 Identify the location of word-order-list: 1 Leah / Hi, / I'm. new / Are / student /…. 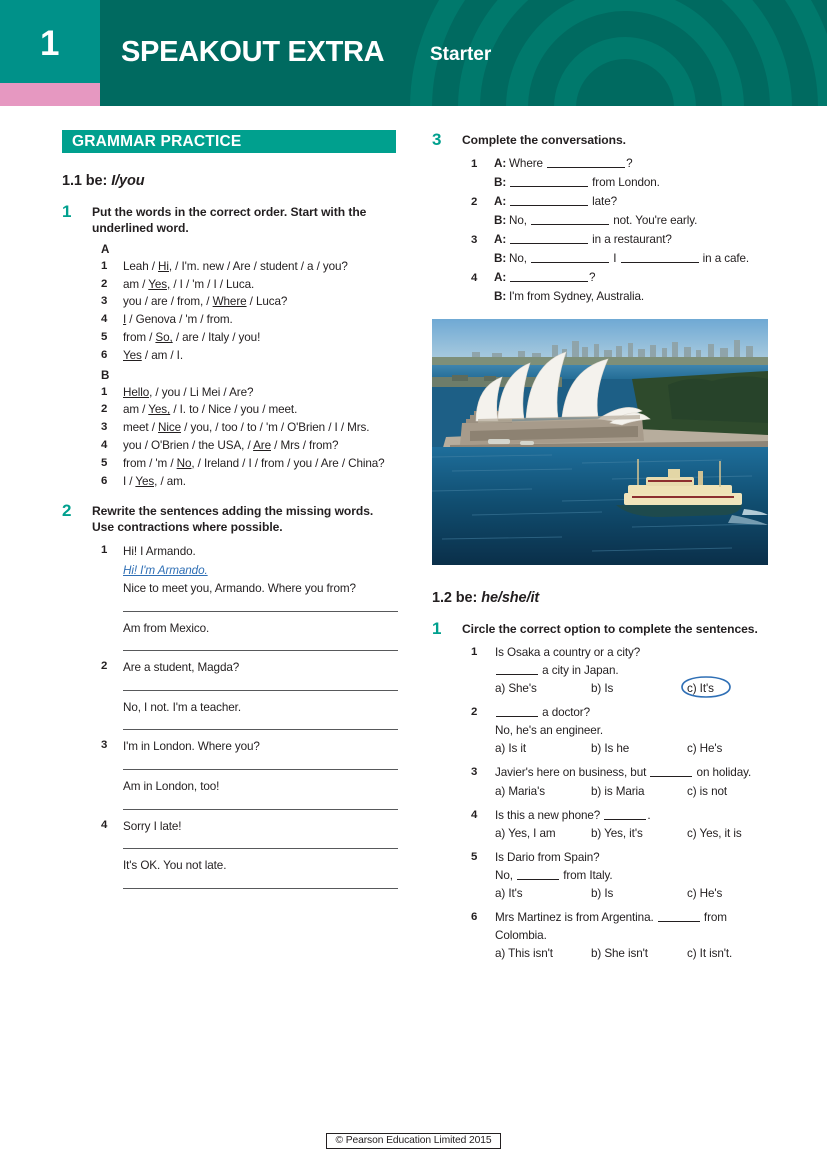
(245, 311).